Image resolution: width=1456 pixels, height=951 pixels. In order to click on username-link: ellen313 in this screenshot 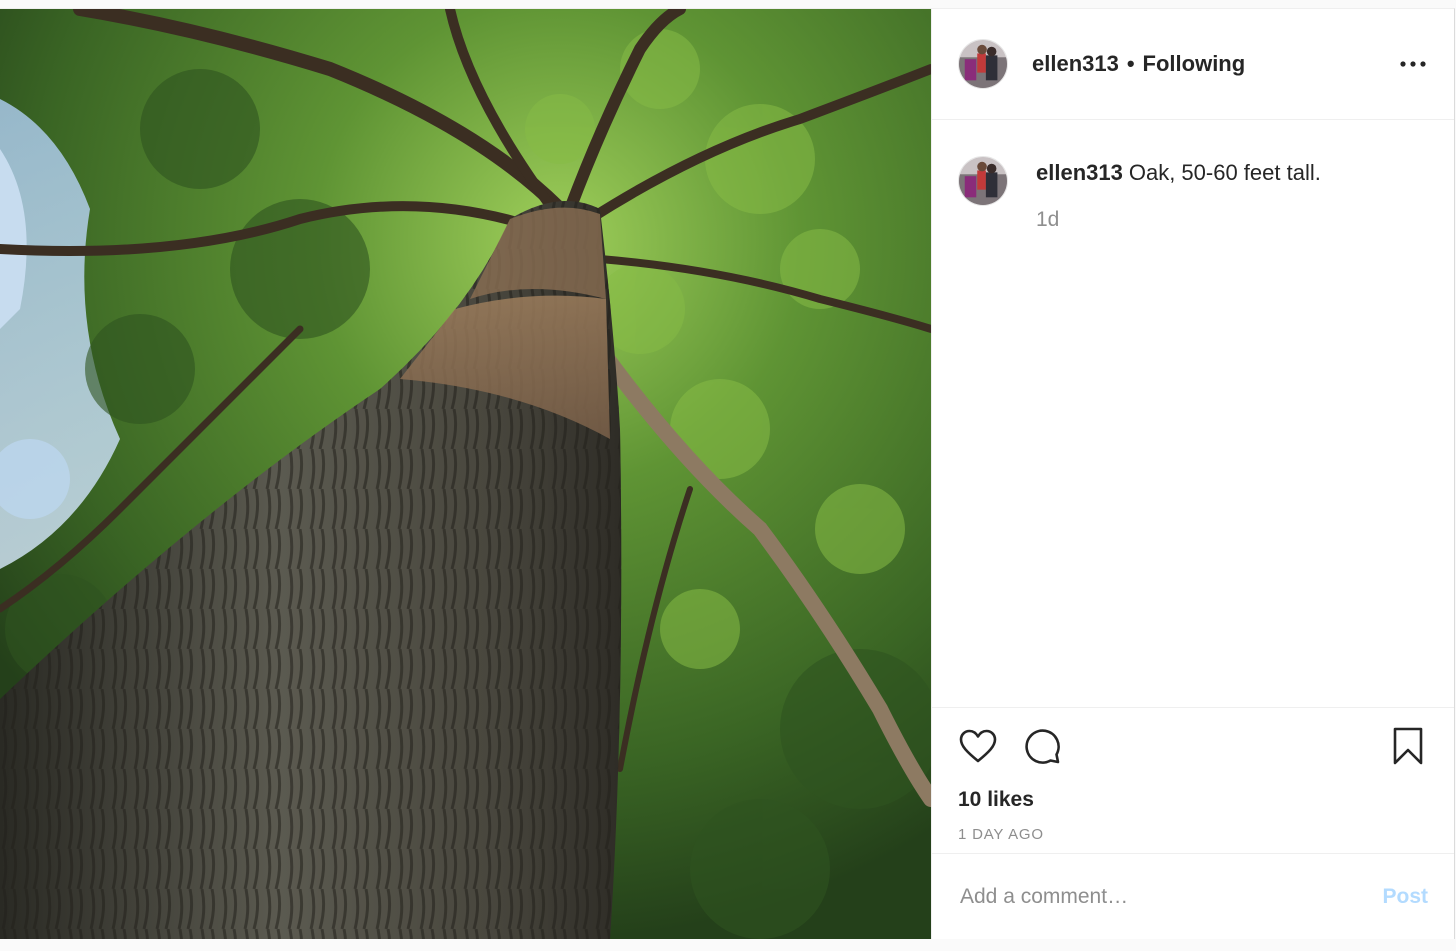, I will do `click(1075, 64)`.